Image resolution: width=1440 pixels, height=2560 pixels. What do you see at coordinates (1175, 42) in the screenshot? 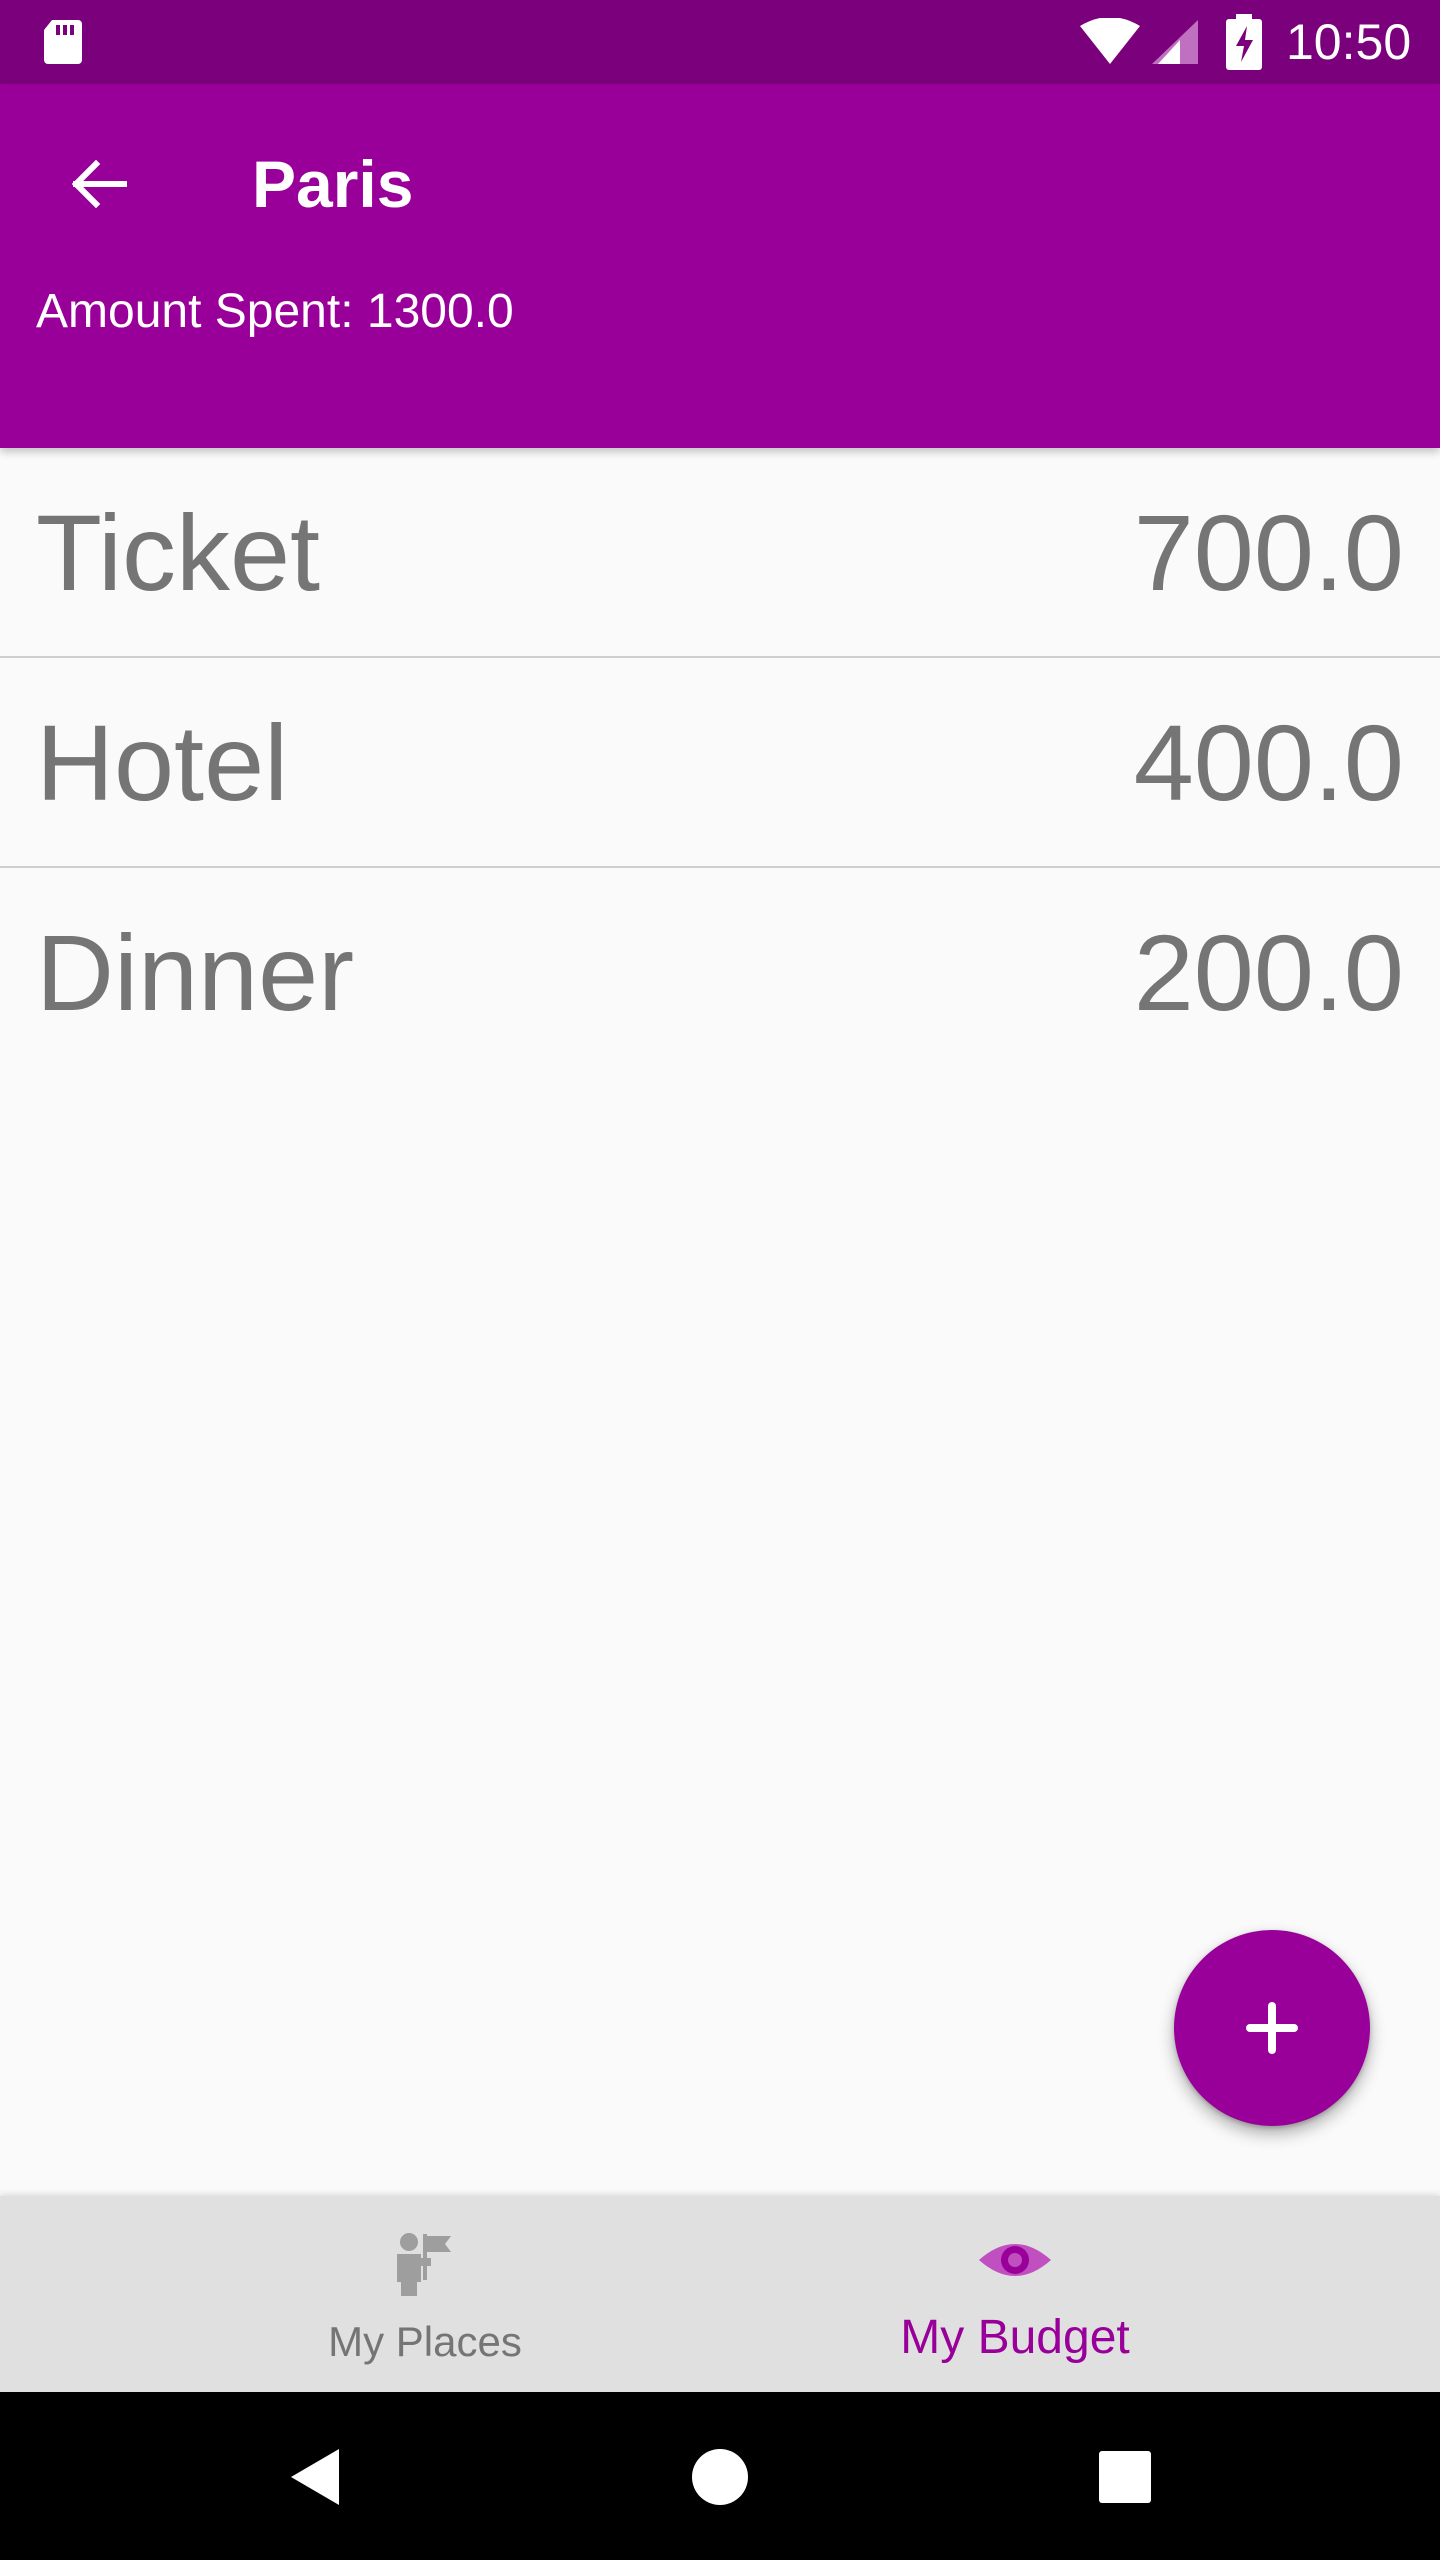
I see `cell-signal-icon` at bounding box center [1175, 42].